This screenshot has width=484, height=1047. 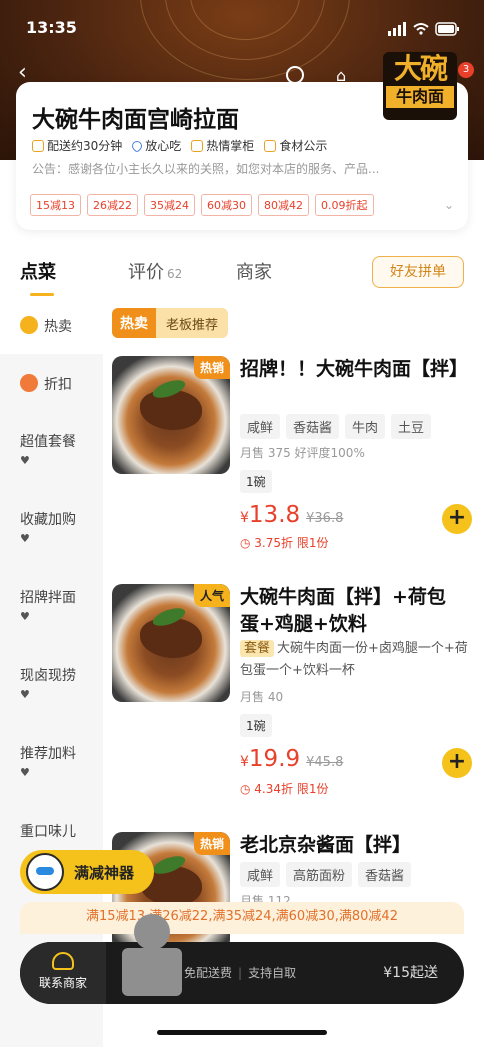 What do you see at coordinates (63, 961) in the screenshot?
I see `headset-icon` at bounding box center [63, 961].